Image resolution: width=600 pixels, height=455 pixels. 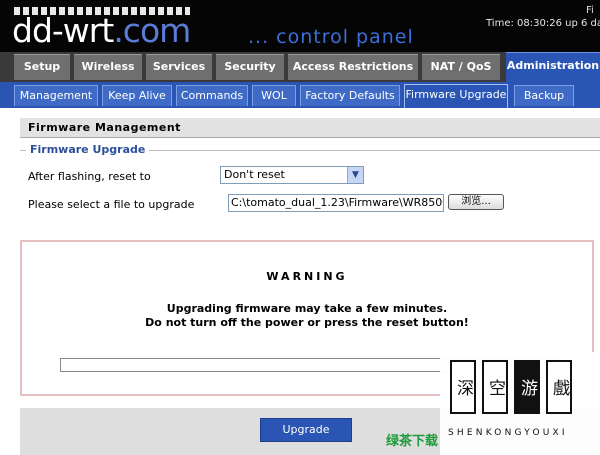 I want to click on firmware-info: Fi, so click(x=590, y=10).